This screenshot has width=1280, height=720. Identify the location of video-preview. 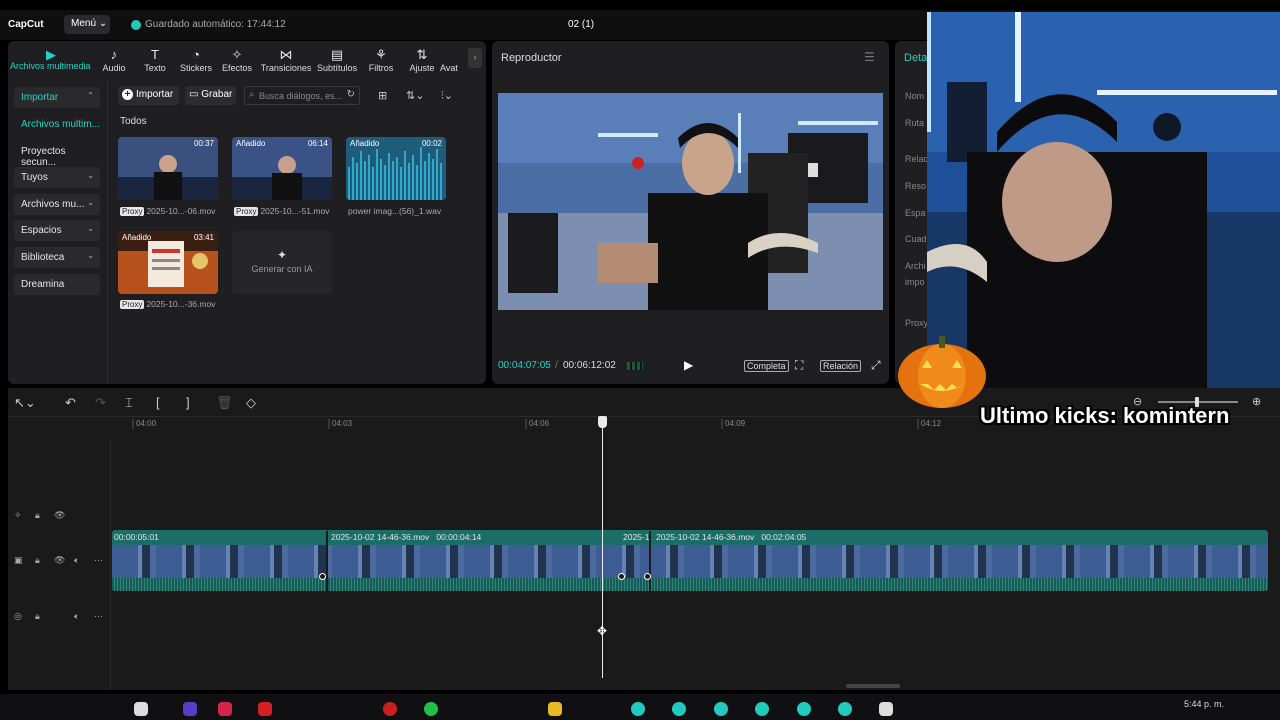
(690, 201).